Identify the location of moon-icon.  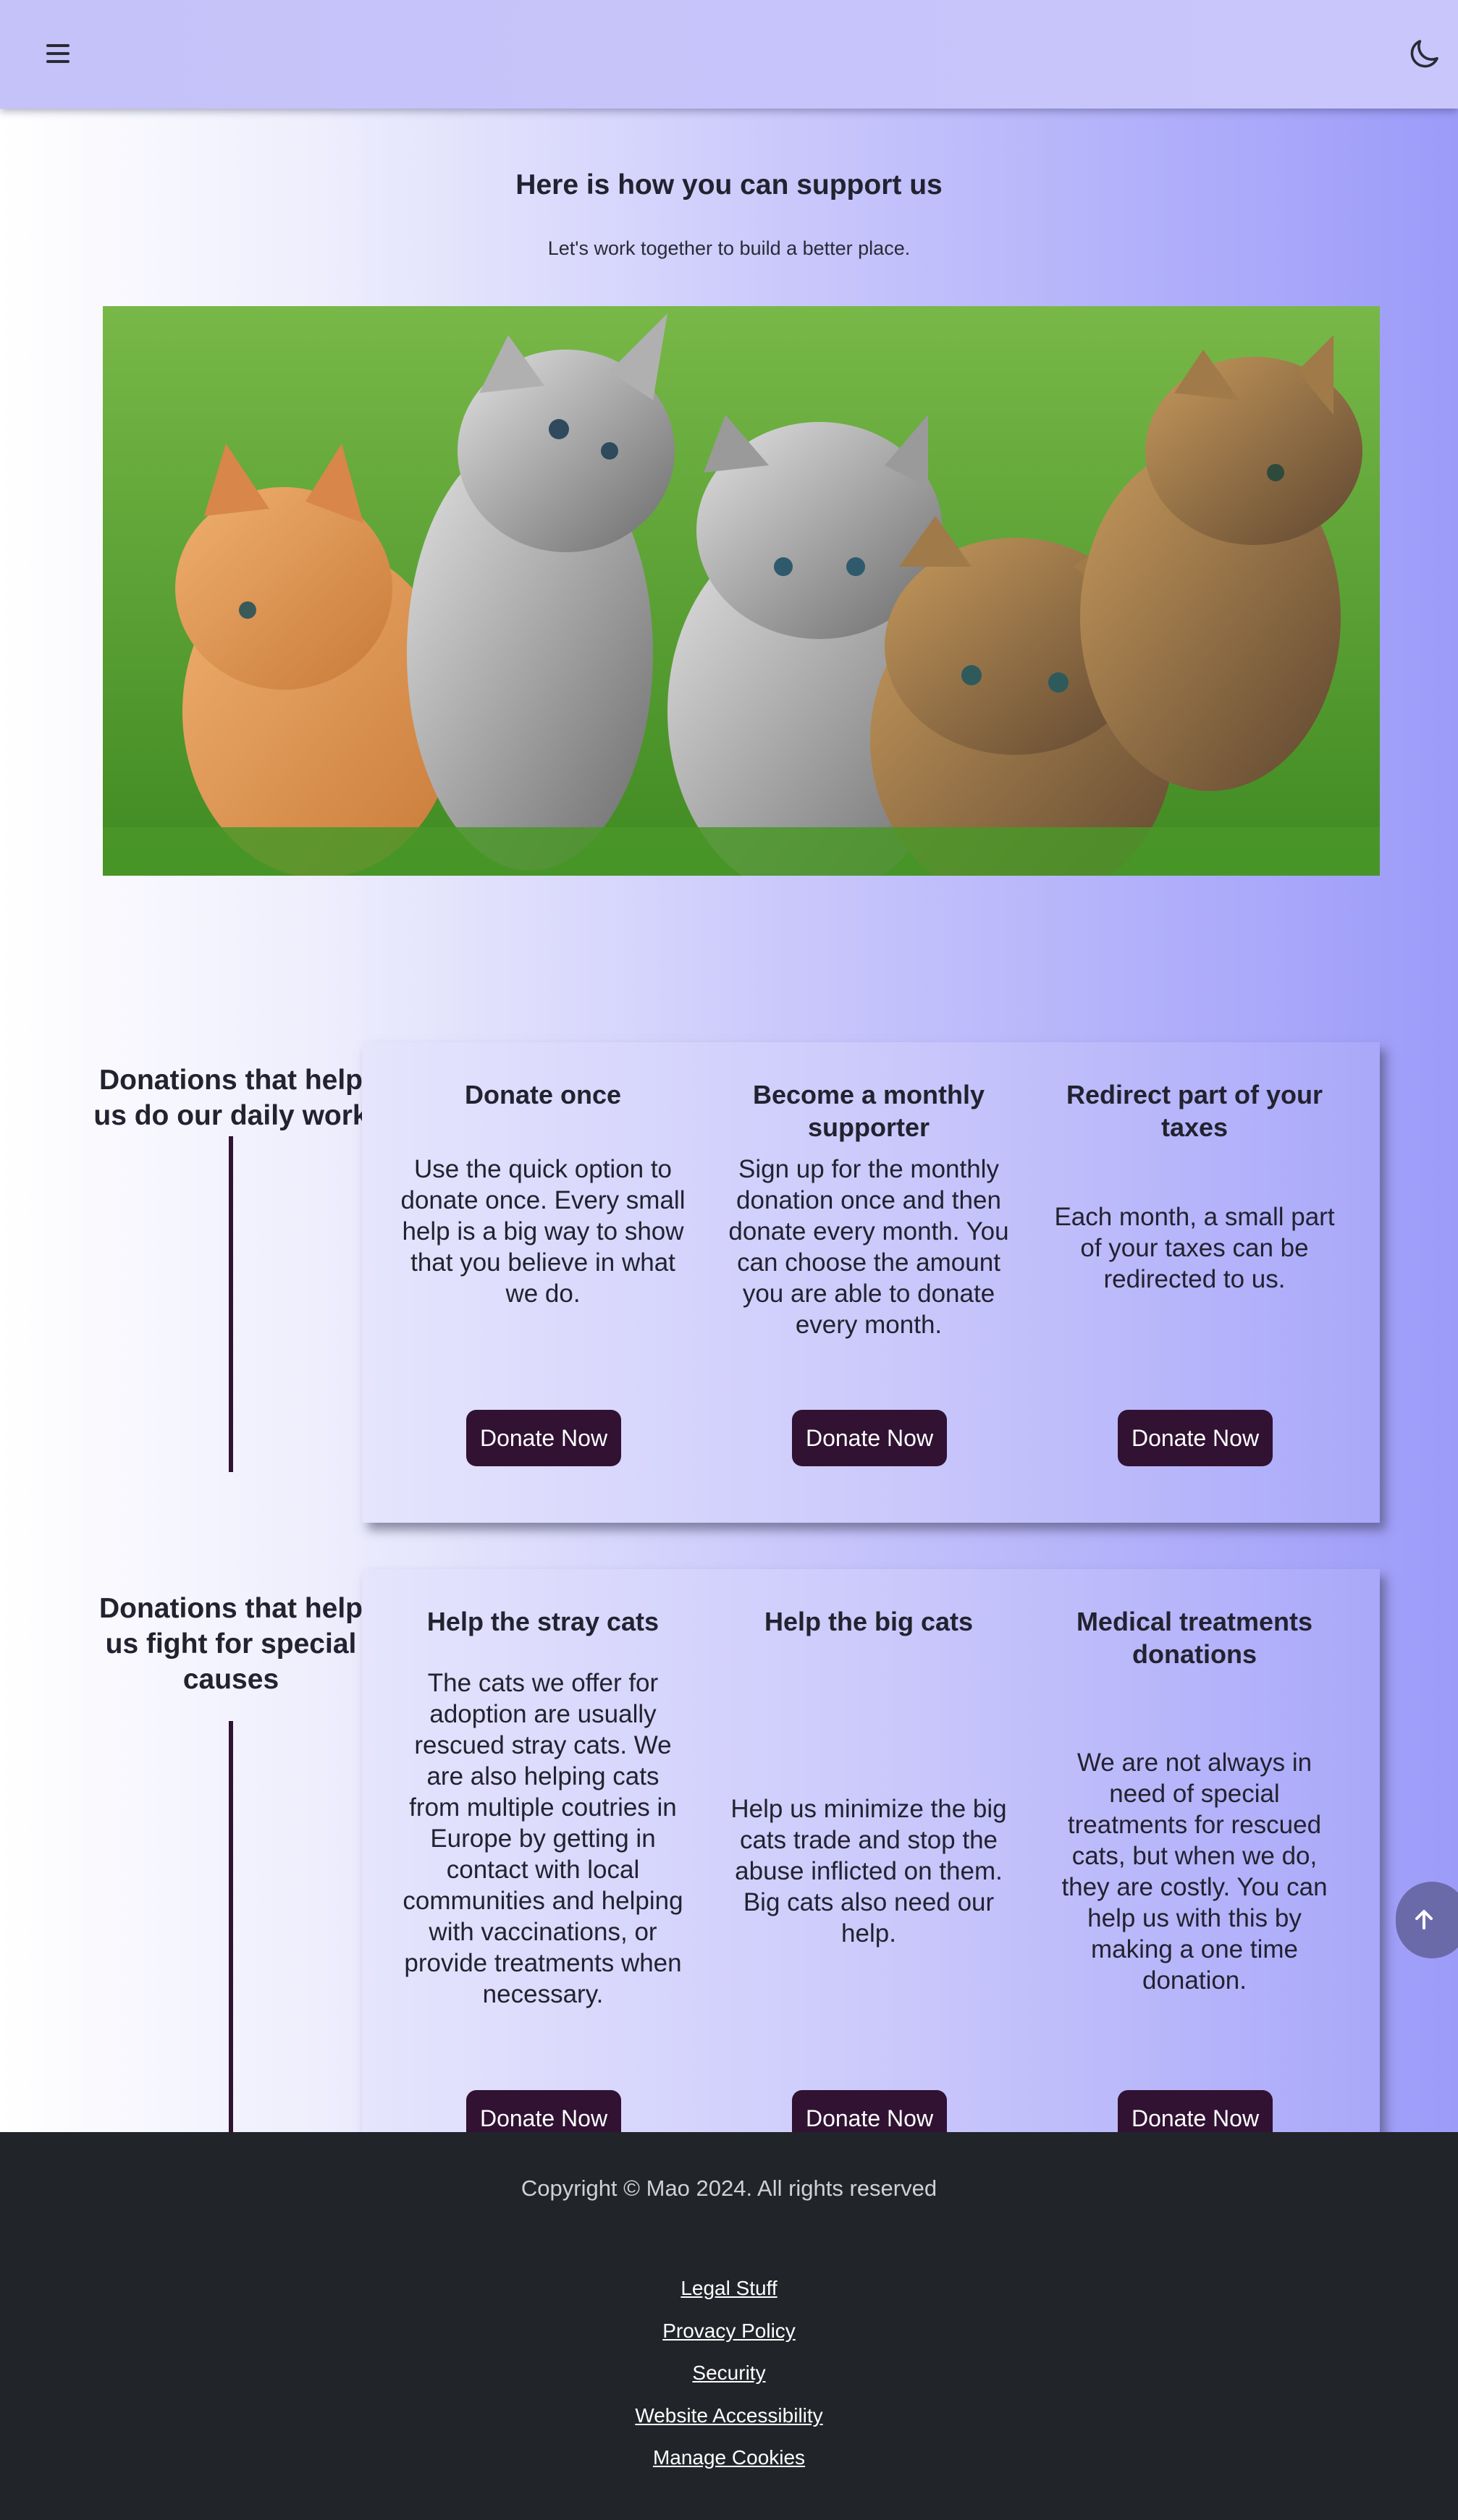
(1424, 54).